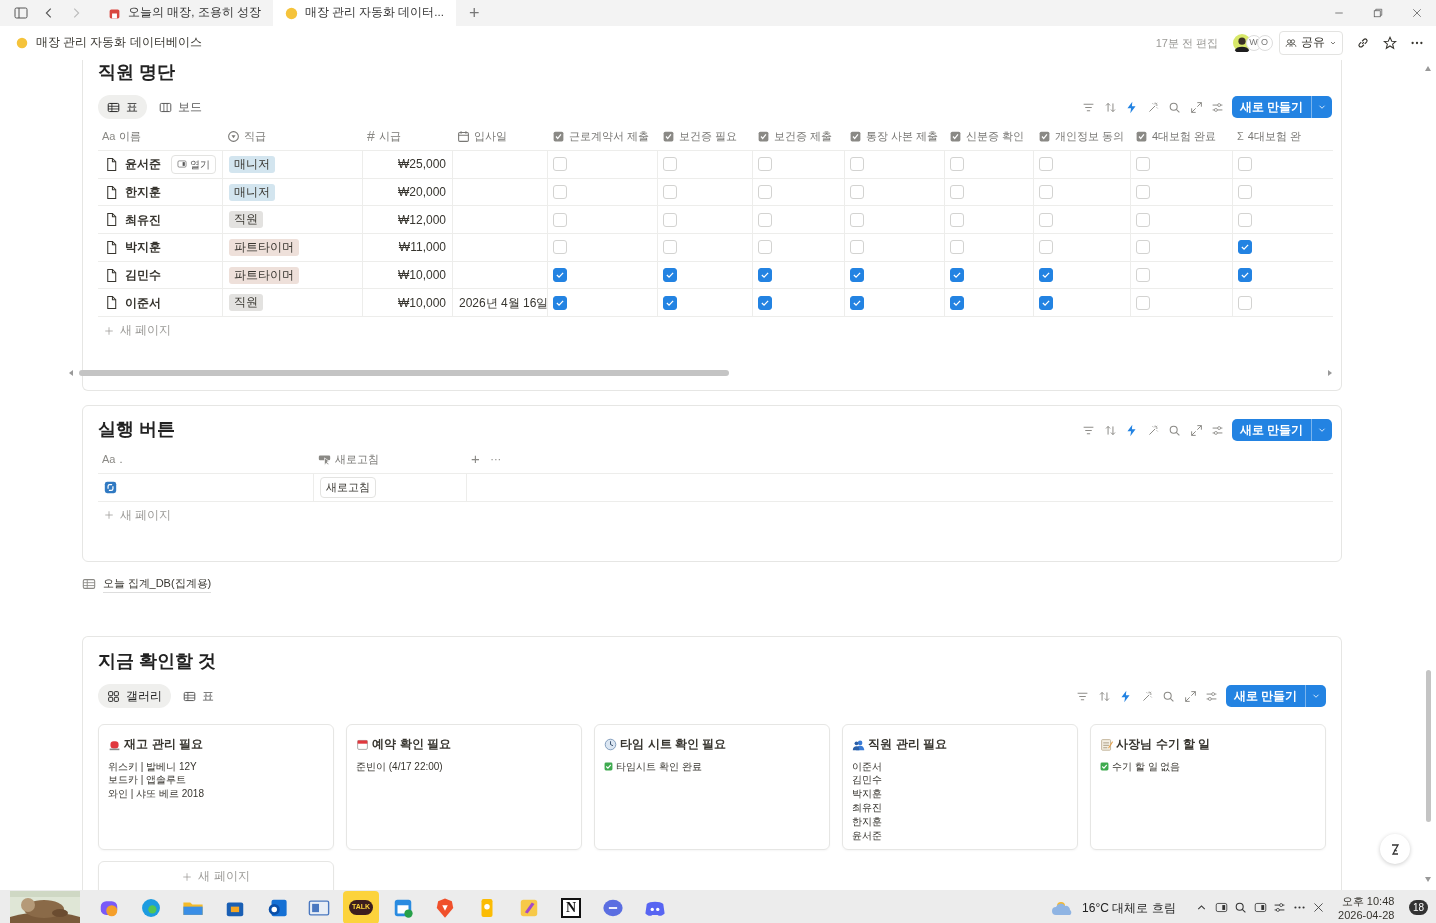  Describe the element at coordinates (264, 275) in the screenshot. I see `role-tag: 파트타이머` at that location.